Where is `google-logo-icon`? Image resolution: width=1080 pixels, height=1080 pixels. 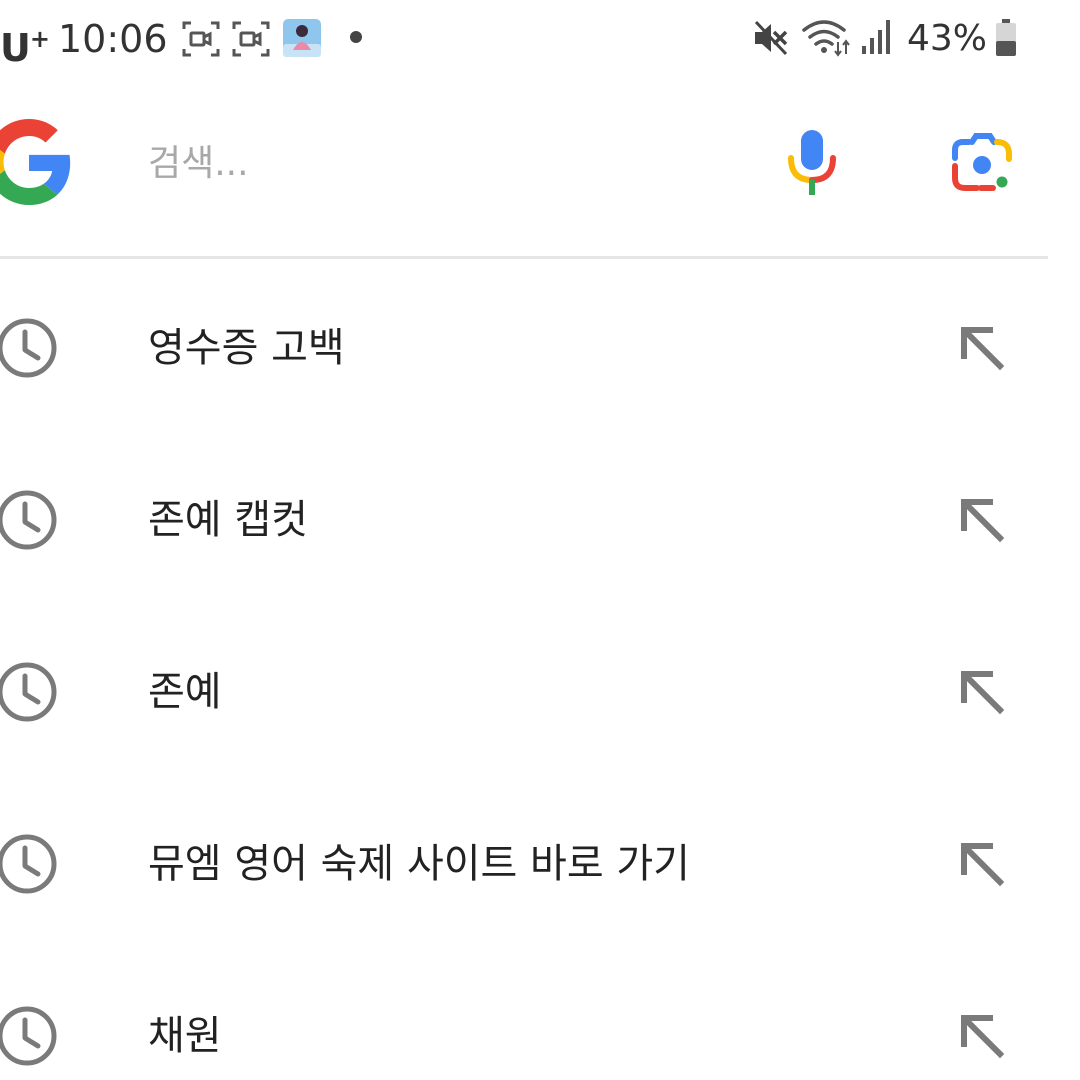 google-logo-icon is located at coordinates (36, 162).